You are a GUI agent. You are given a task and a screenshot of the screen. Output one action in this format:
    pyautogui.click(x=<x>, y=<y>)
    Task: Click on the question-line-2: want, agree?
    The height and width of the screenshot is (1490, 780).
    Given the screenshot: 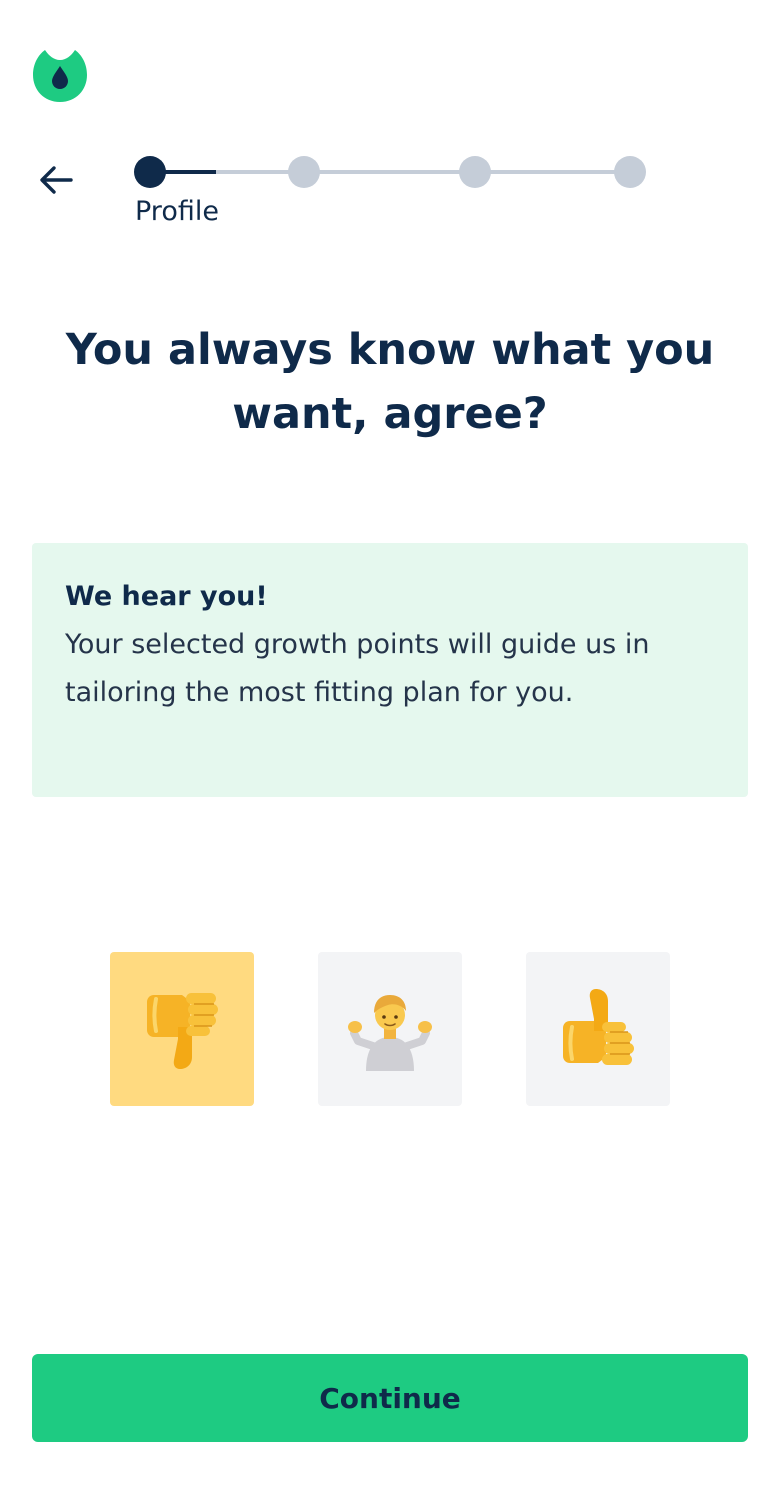 What is the action you would take?
    pyautogui.click(x=390, y=414)
    